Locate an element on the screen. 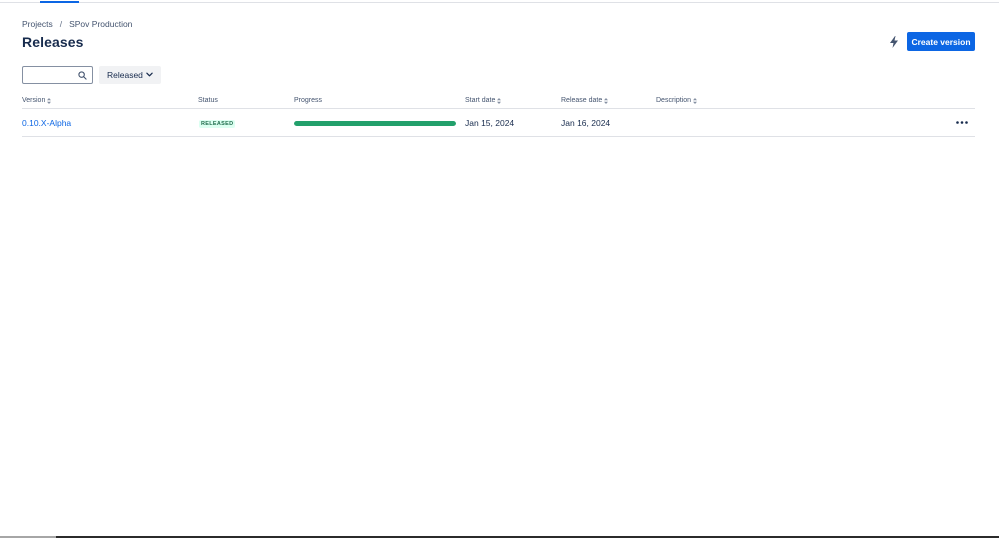 The height and width of the screenshot is (538, 999). column-header-label: Status is located at coordinates (208, 100).